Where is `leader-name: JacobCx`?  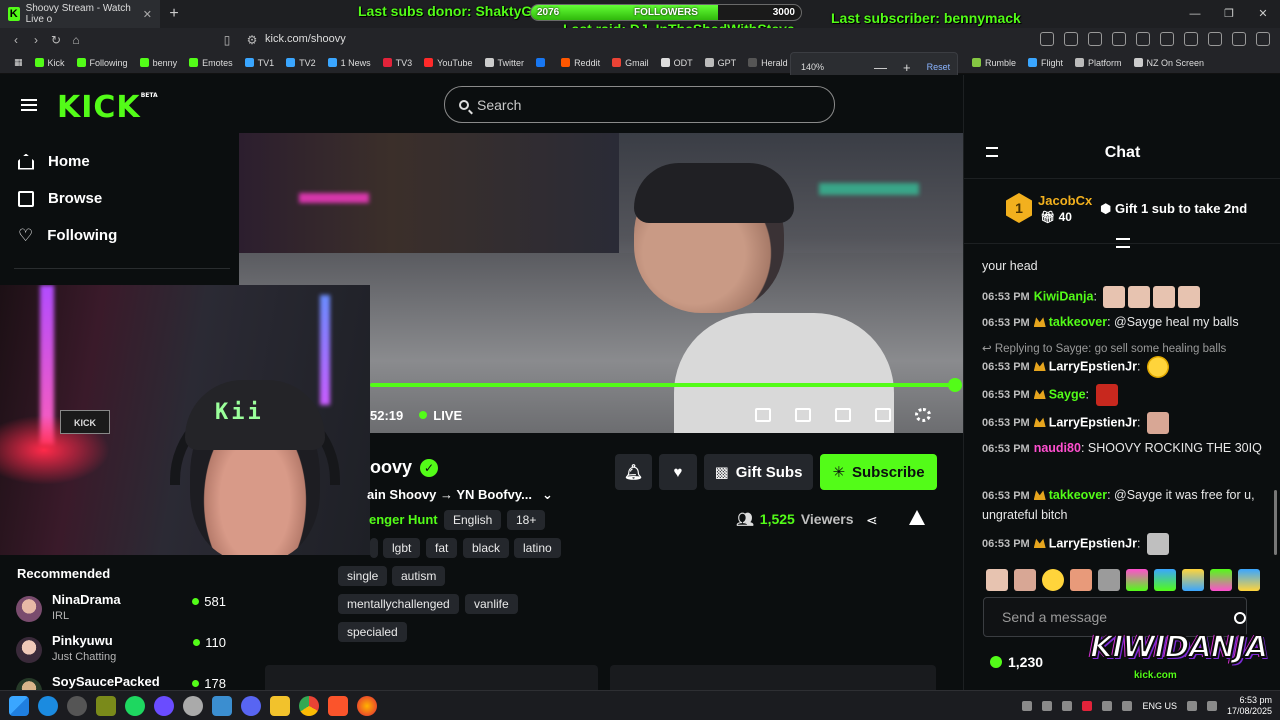 leader-name: JacobCx is located at coordinates (1065, 200).